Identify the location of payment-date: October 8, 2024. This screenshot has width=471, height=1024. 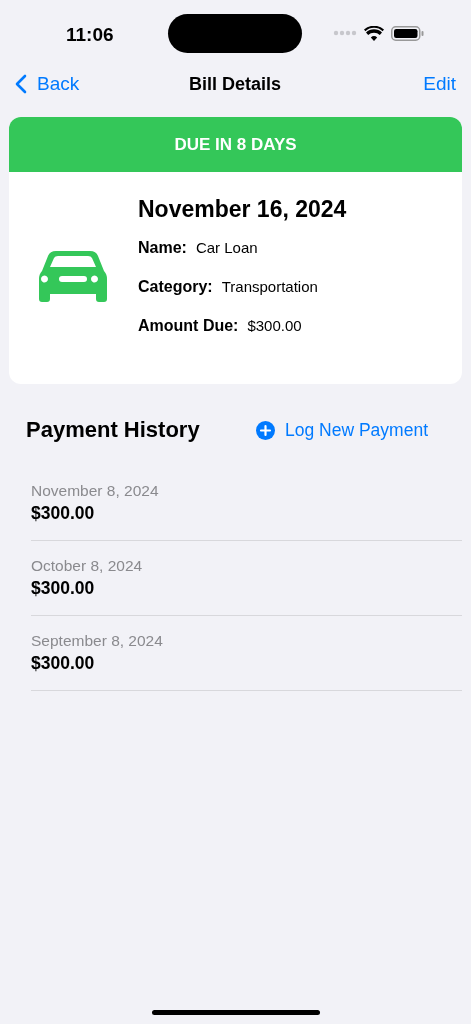
(87, 566).